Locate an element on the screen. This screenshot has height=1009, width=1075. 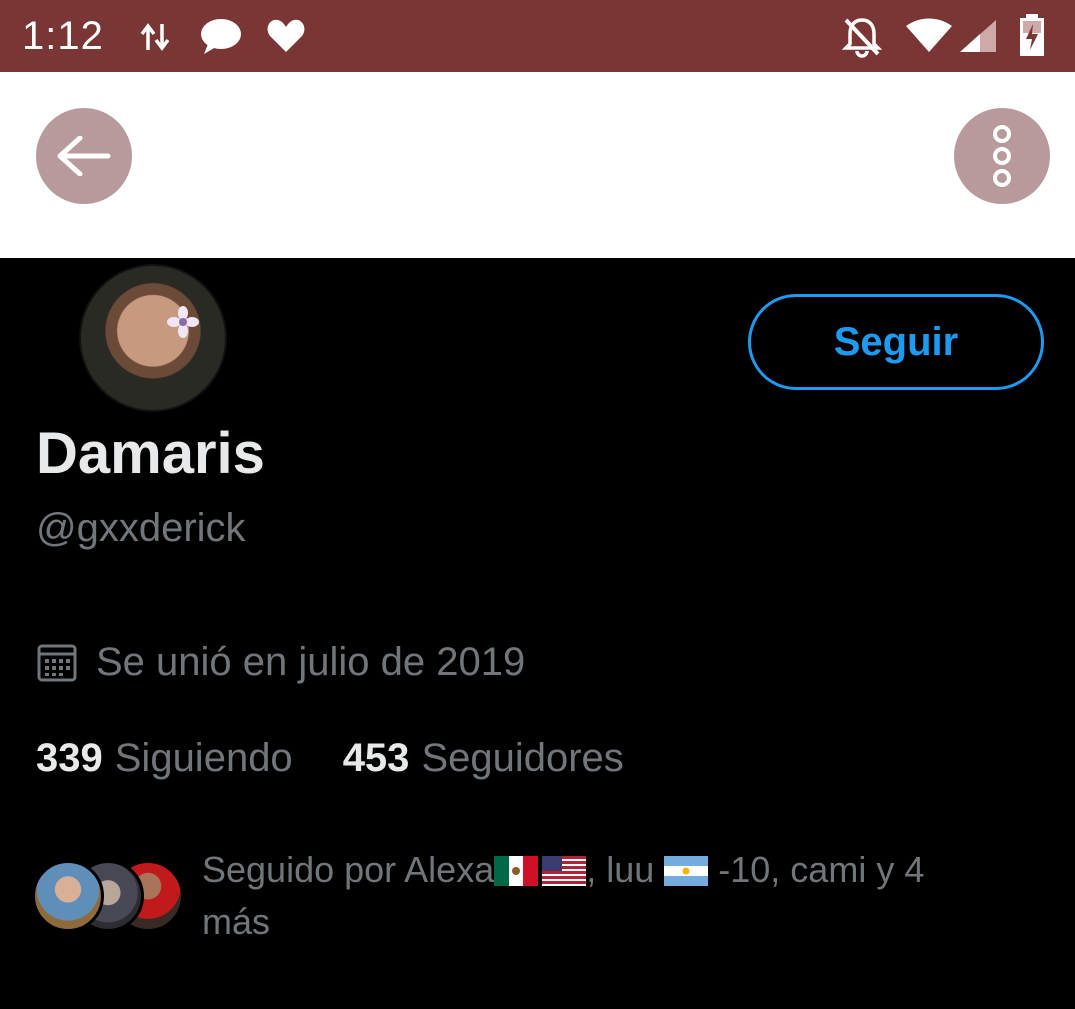
followers-link: 453 Seguidores is located at coordinates (483, 758).